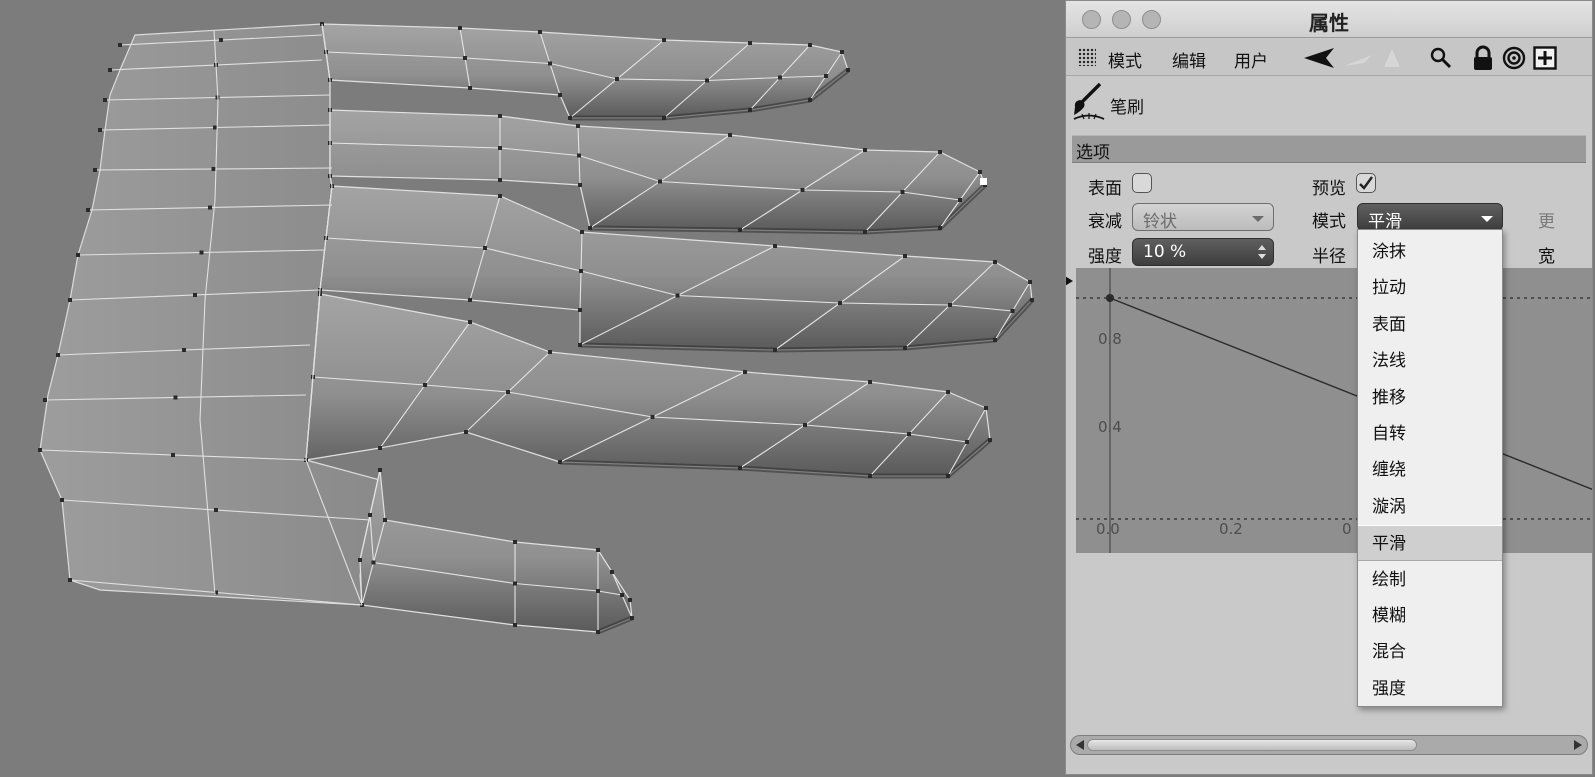 Image resolution: width=1595 pixels, height=777 pixels. Describe the element at coordinates (1430, 507) in the screenshot. I see `dropdown-option: 漩涡` at that location.